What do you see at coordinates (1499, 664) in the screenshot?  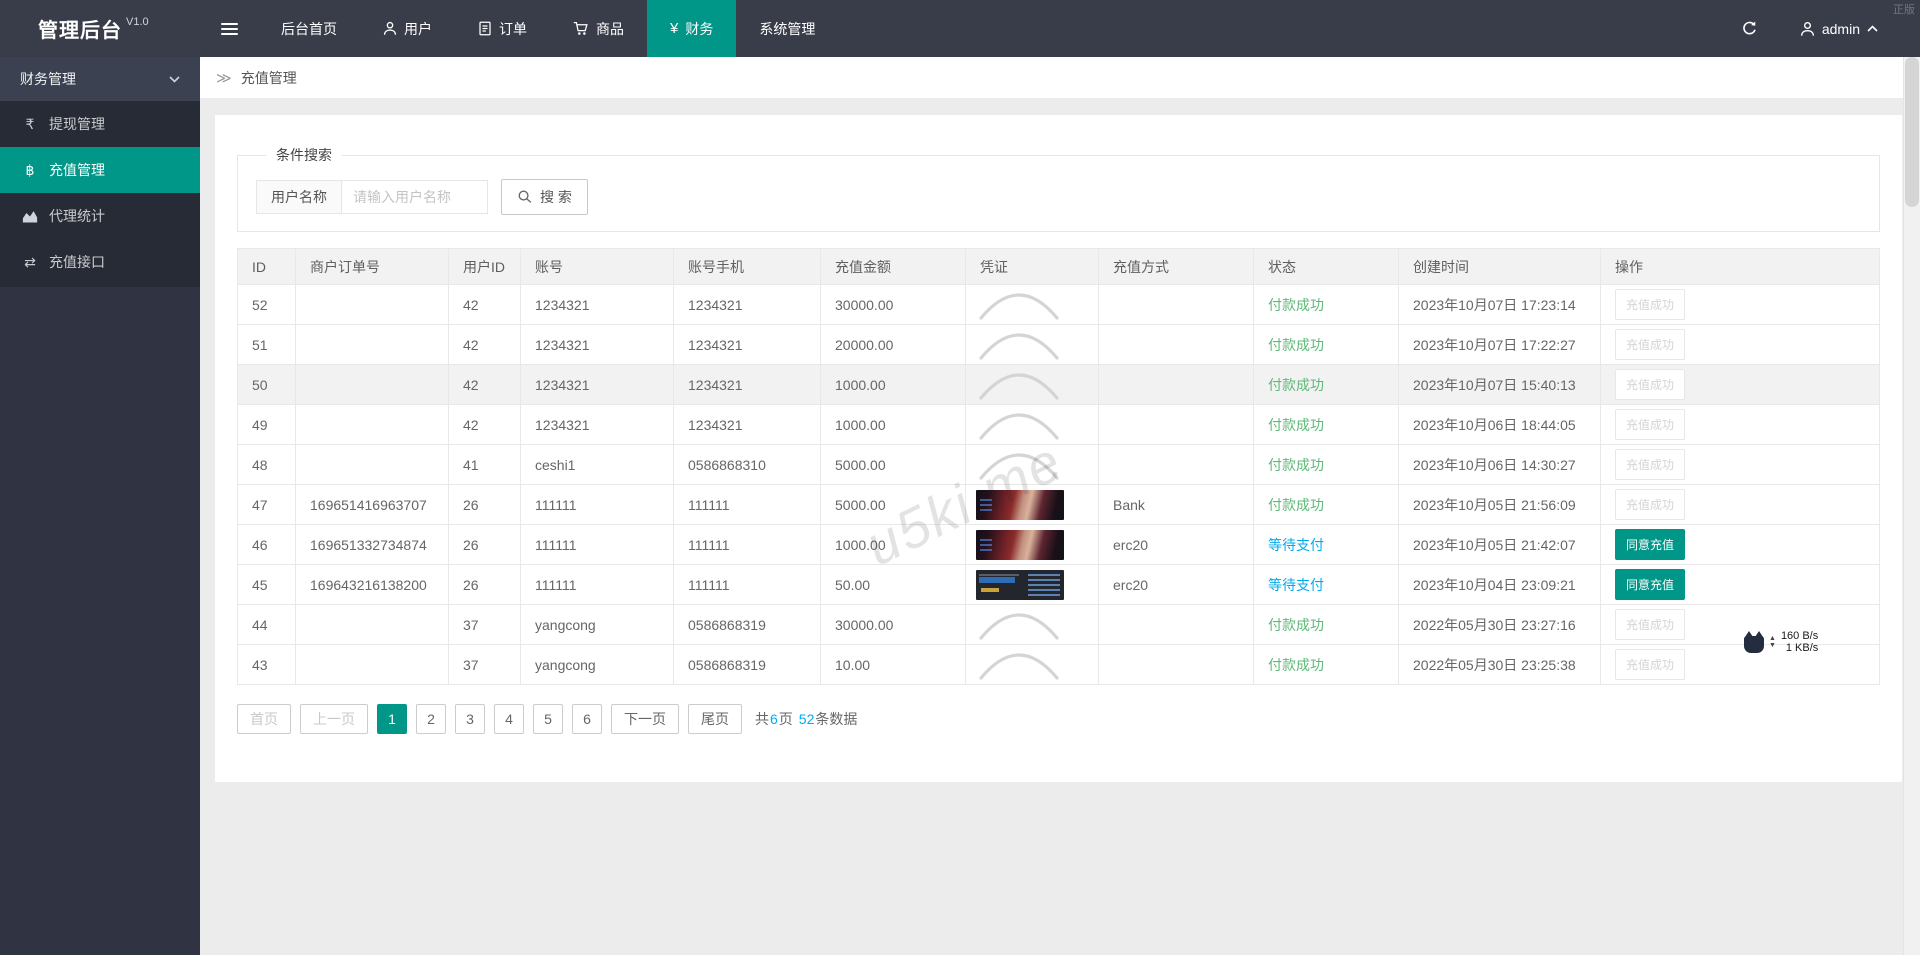 I see `cell-created: 2022年05月30日 23:25:38` at bounding box center [1499, 664].